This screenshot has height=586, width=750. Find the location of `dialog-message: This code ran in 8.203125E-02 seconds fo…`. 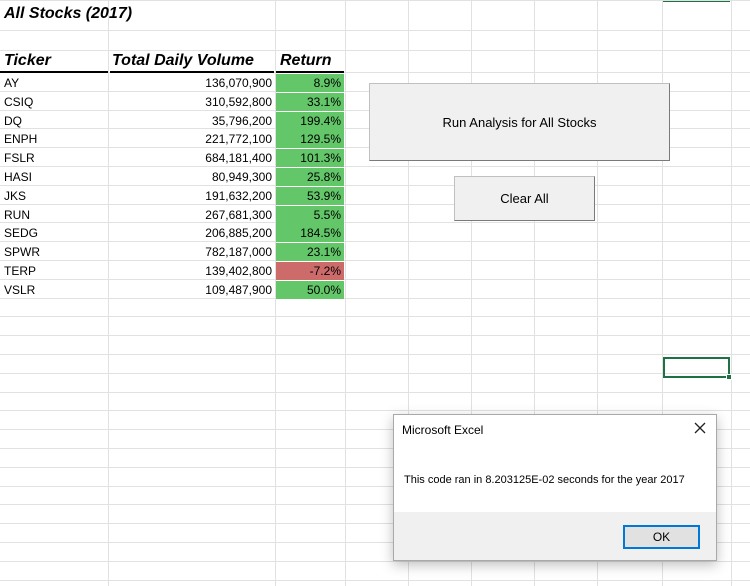

dialog-message: This code ran in 8.203125E-02 seconds fo… is located at coordinates (544, 480).